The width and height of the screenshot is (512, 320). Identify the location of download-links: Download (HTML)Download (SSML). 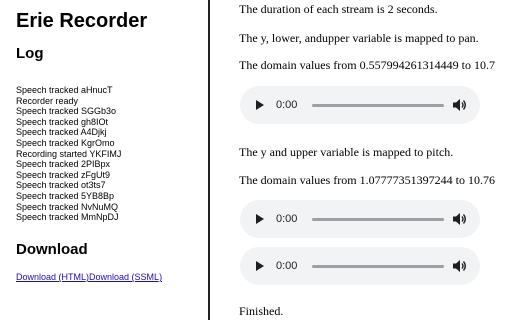
(89, 277).